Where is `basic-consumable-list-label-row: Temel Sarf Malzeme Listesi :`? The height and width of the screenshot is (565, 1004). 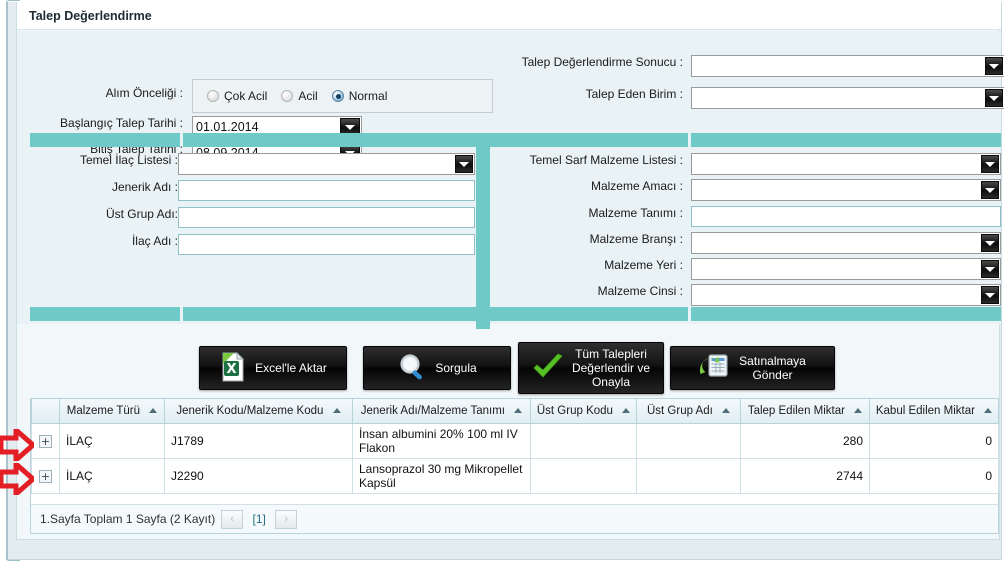
basic-consumable-list-label-row: Temel Sarf Malzeme Listesi : is located at coordinates (592, 160).